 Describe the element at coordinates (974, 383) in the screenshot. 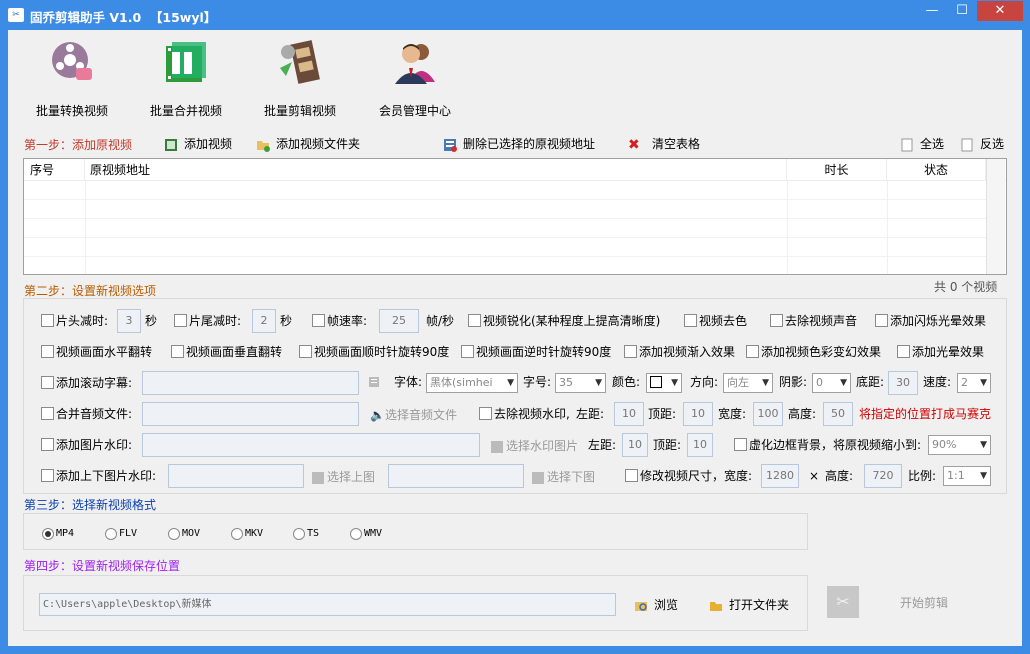

I see `speed-select: 2 ▼` at that location.